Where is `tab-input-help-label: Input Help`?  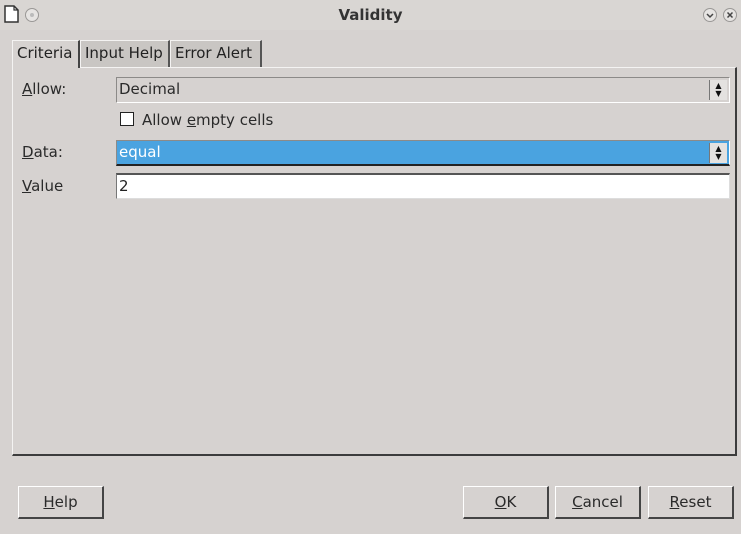 tab-input-help-label: Input Help is located at coordinates (124, 53).